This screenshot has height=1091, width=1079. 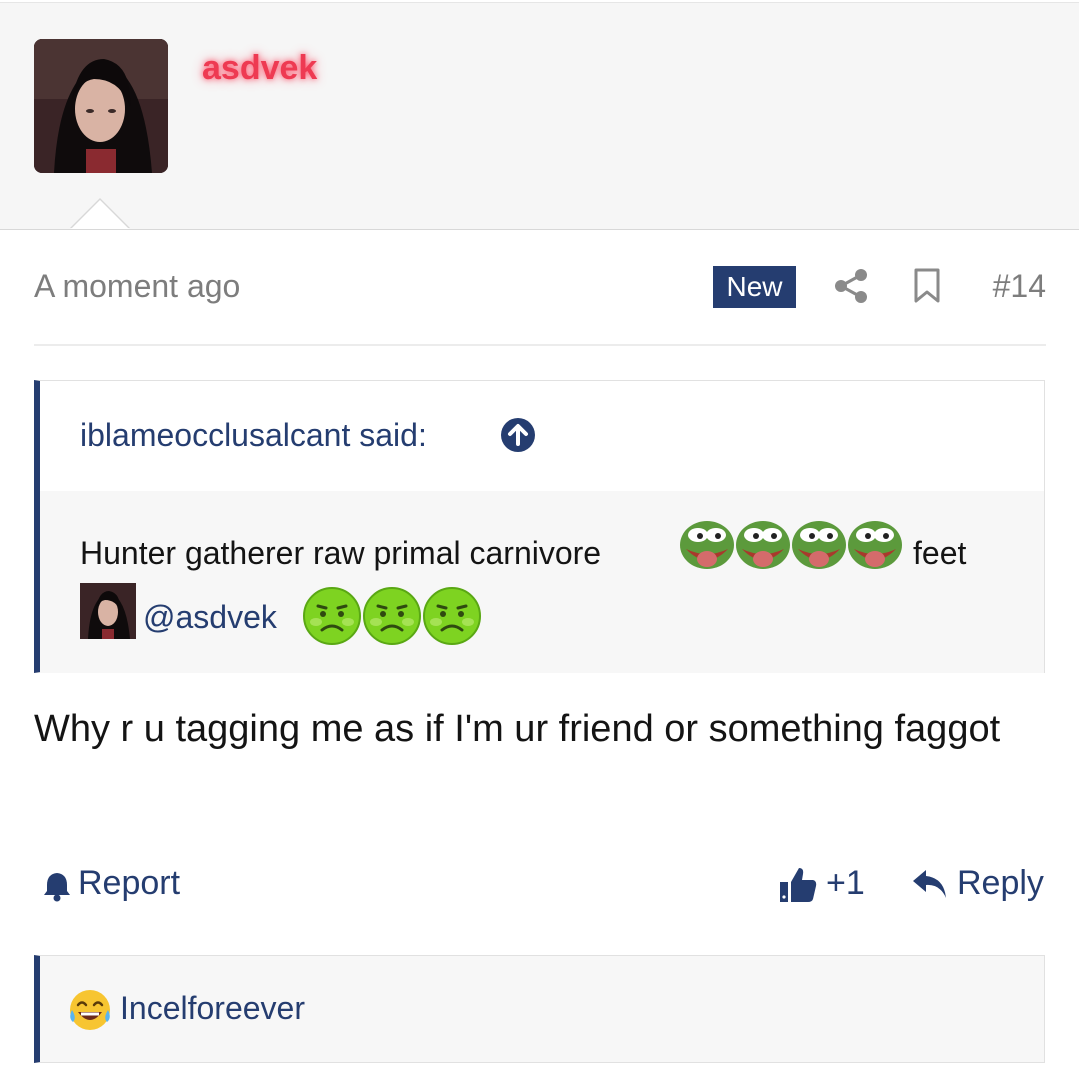 I want to click on mention-avatar, so click(x=108, y=611).